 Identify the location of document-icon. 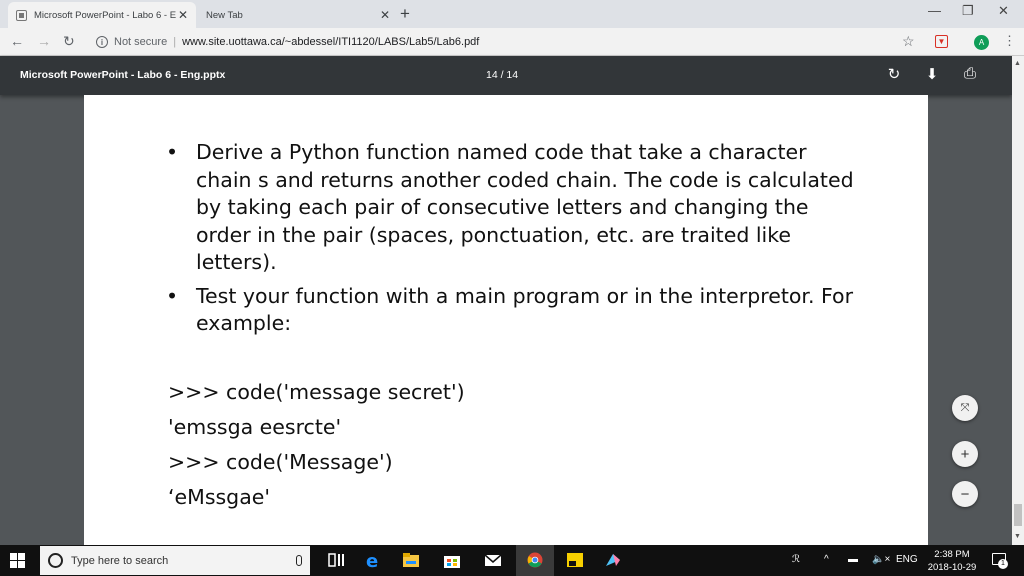
(21, 15).